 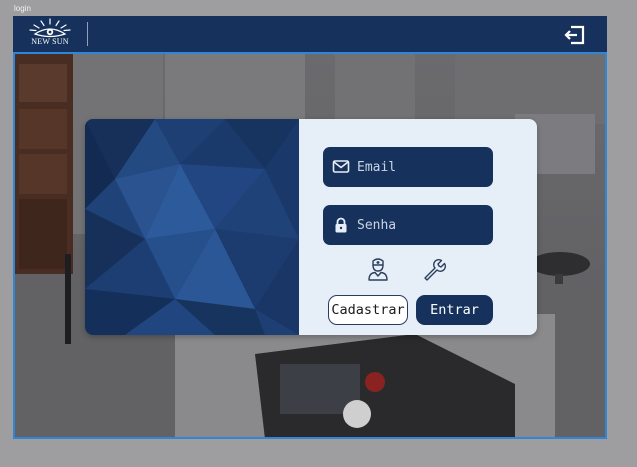 I want to click on sun-eye-logo-icon: NEW SUN, so click(x=50, y=34).